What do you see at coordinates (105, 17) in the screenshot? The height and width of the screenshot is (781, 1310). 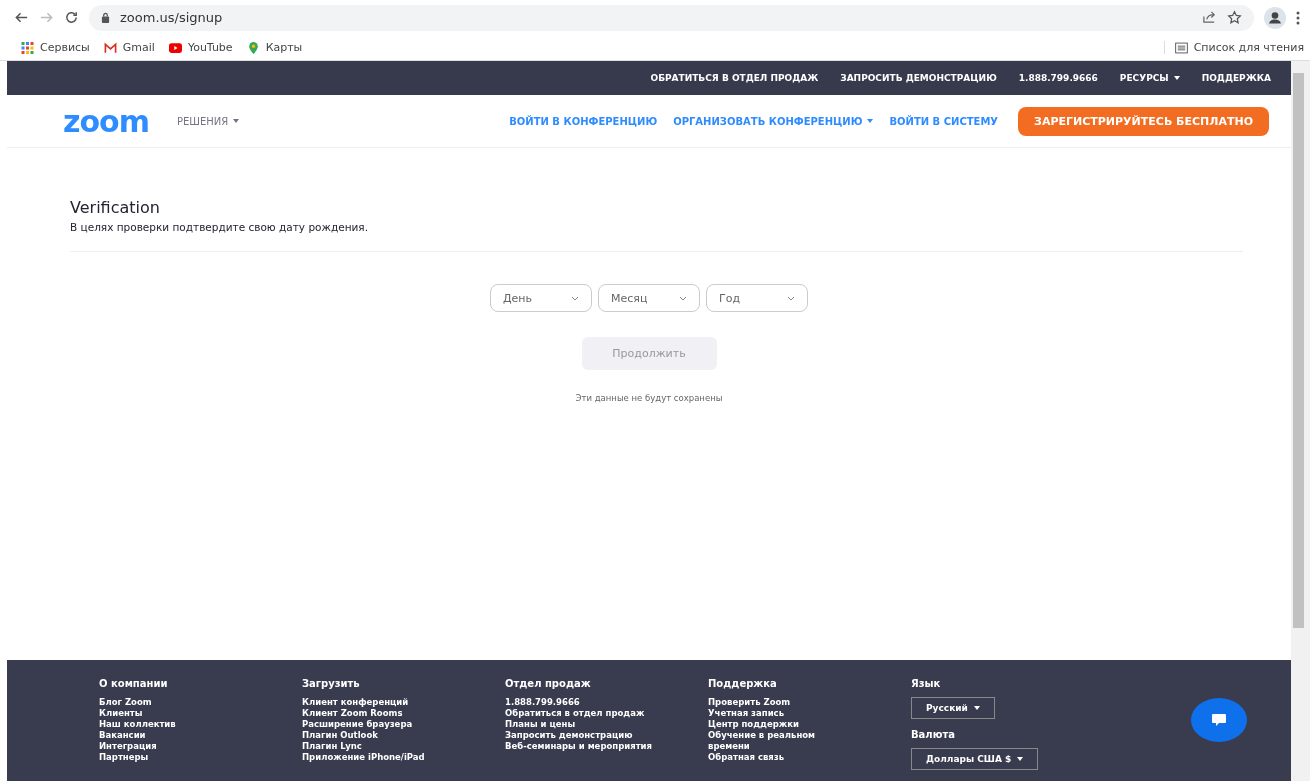 I see `lock-icon` at bounding box center [105, 17].